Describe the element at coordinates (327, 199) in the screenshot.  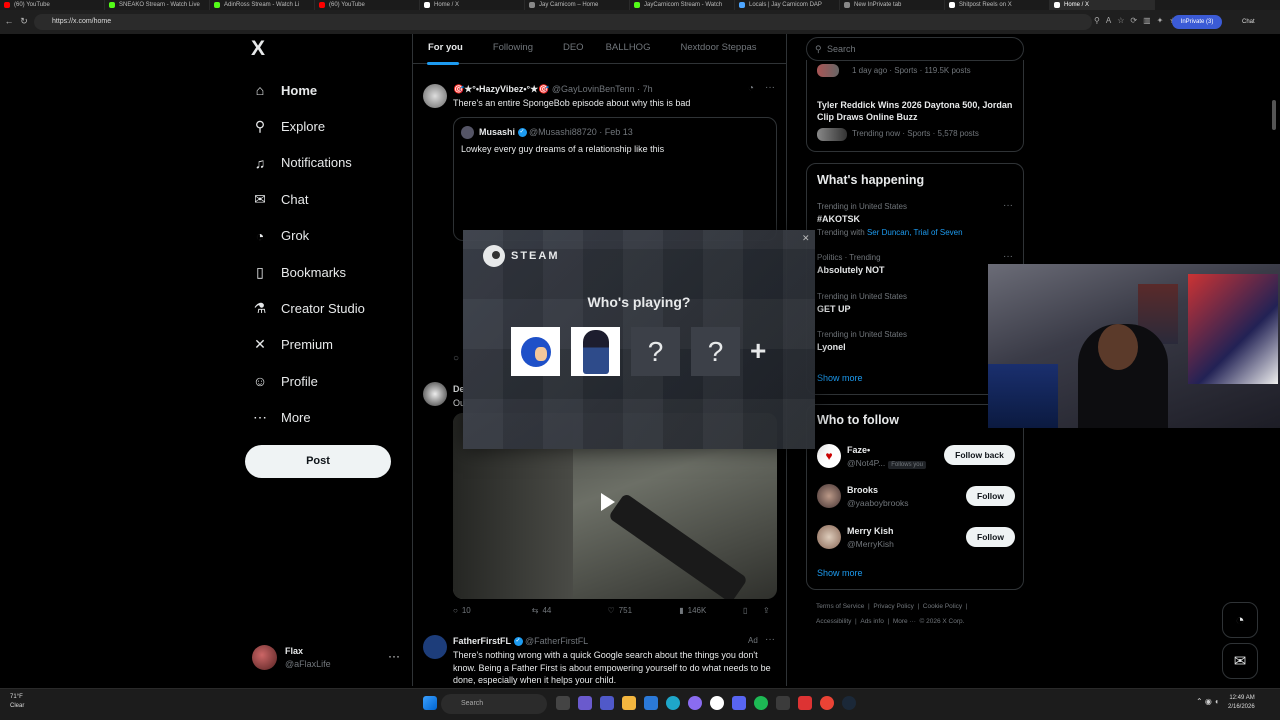
I see `sidebar-item-chat: ✉ Chat` at that location.